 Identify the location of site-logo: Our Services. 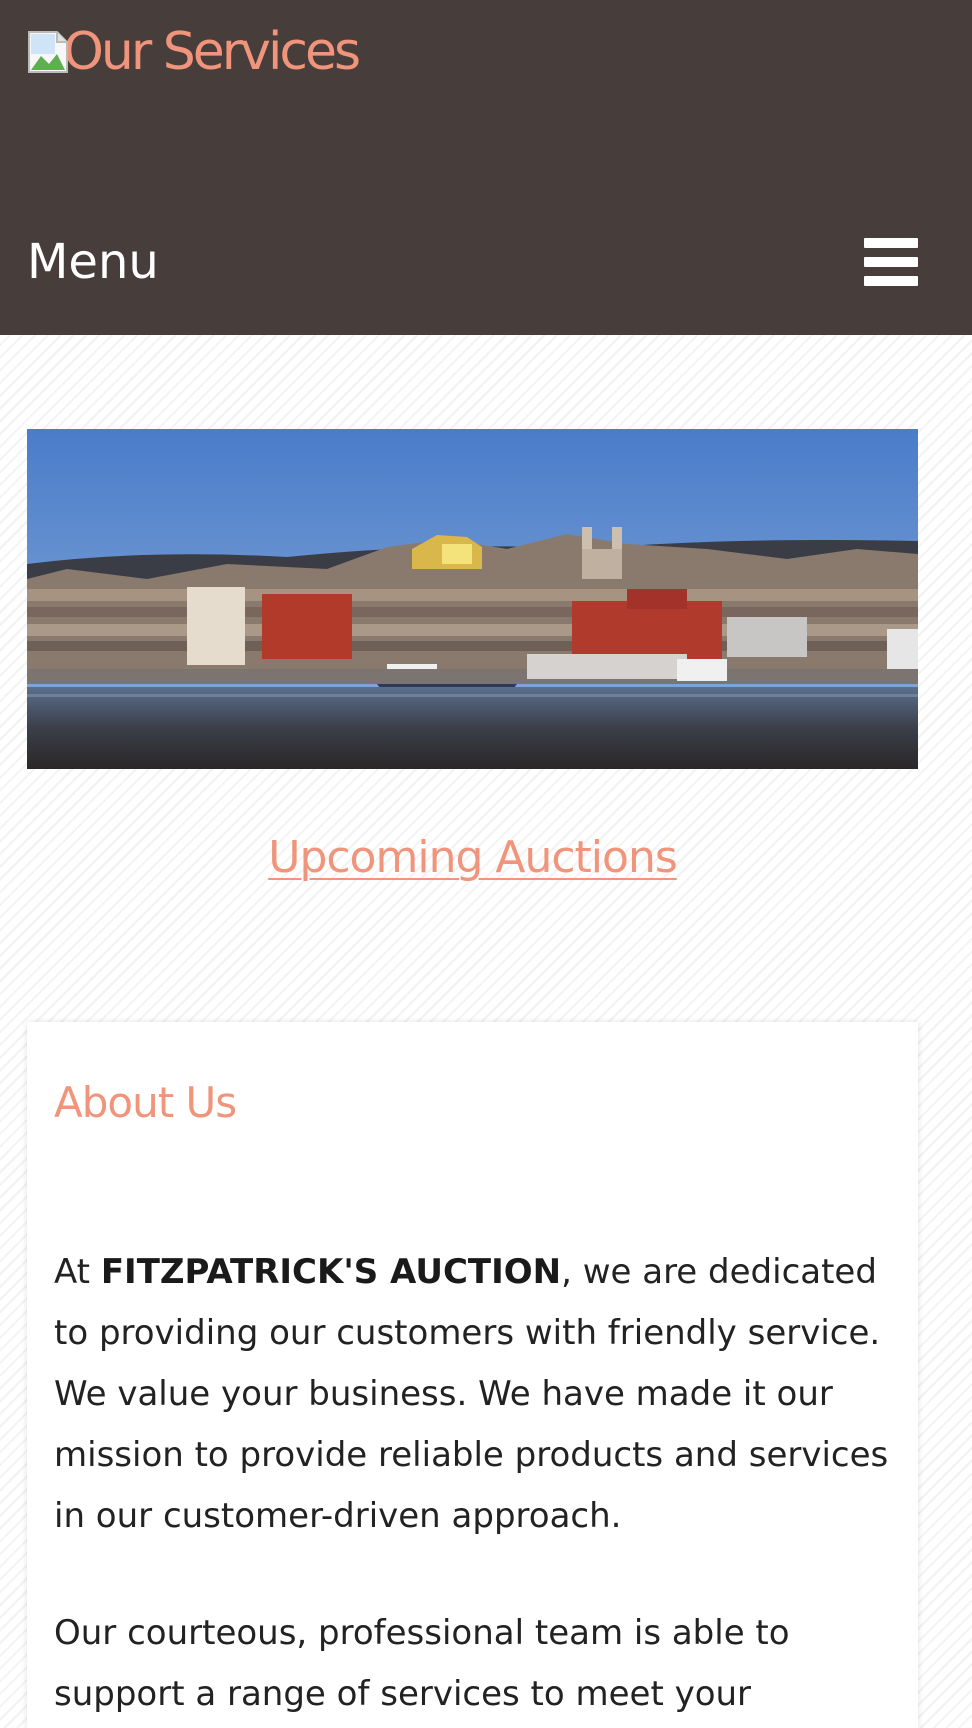
(194, 52).